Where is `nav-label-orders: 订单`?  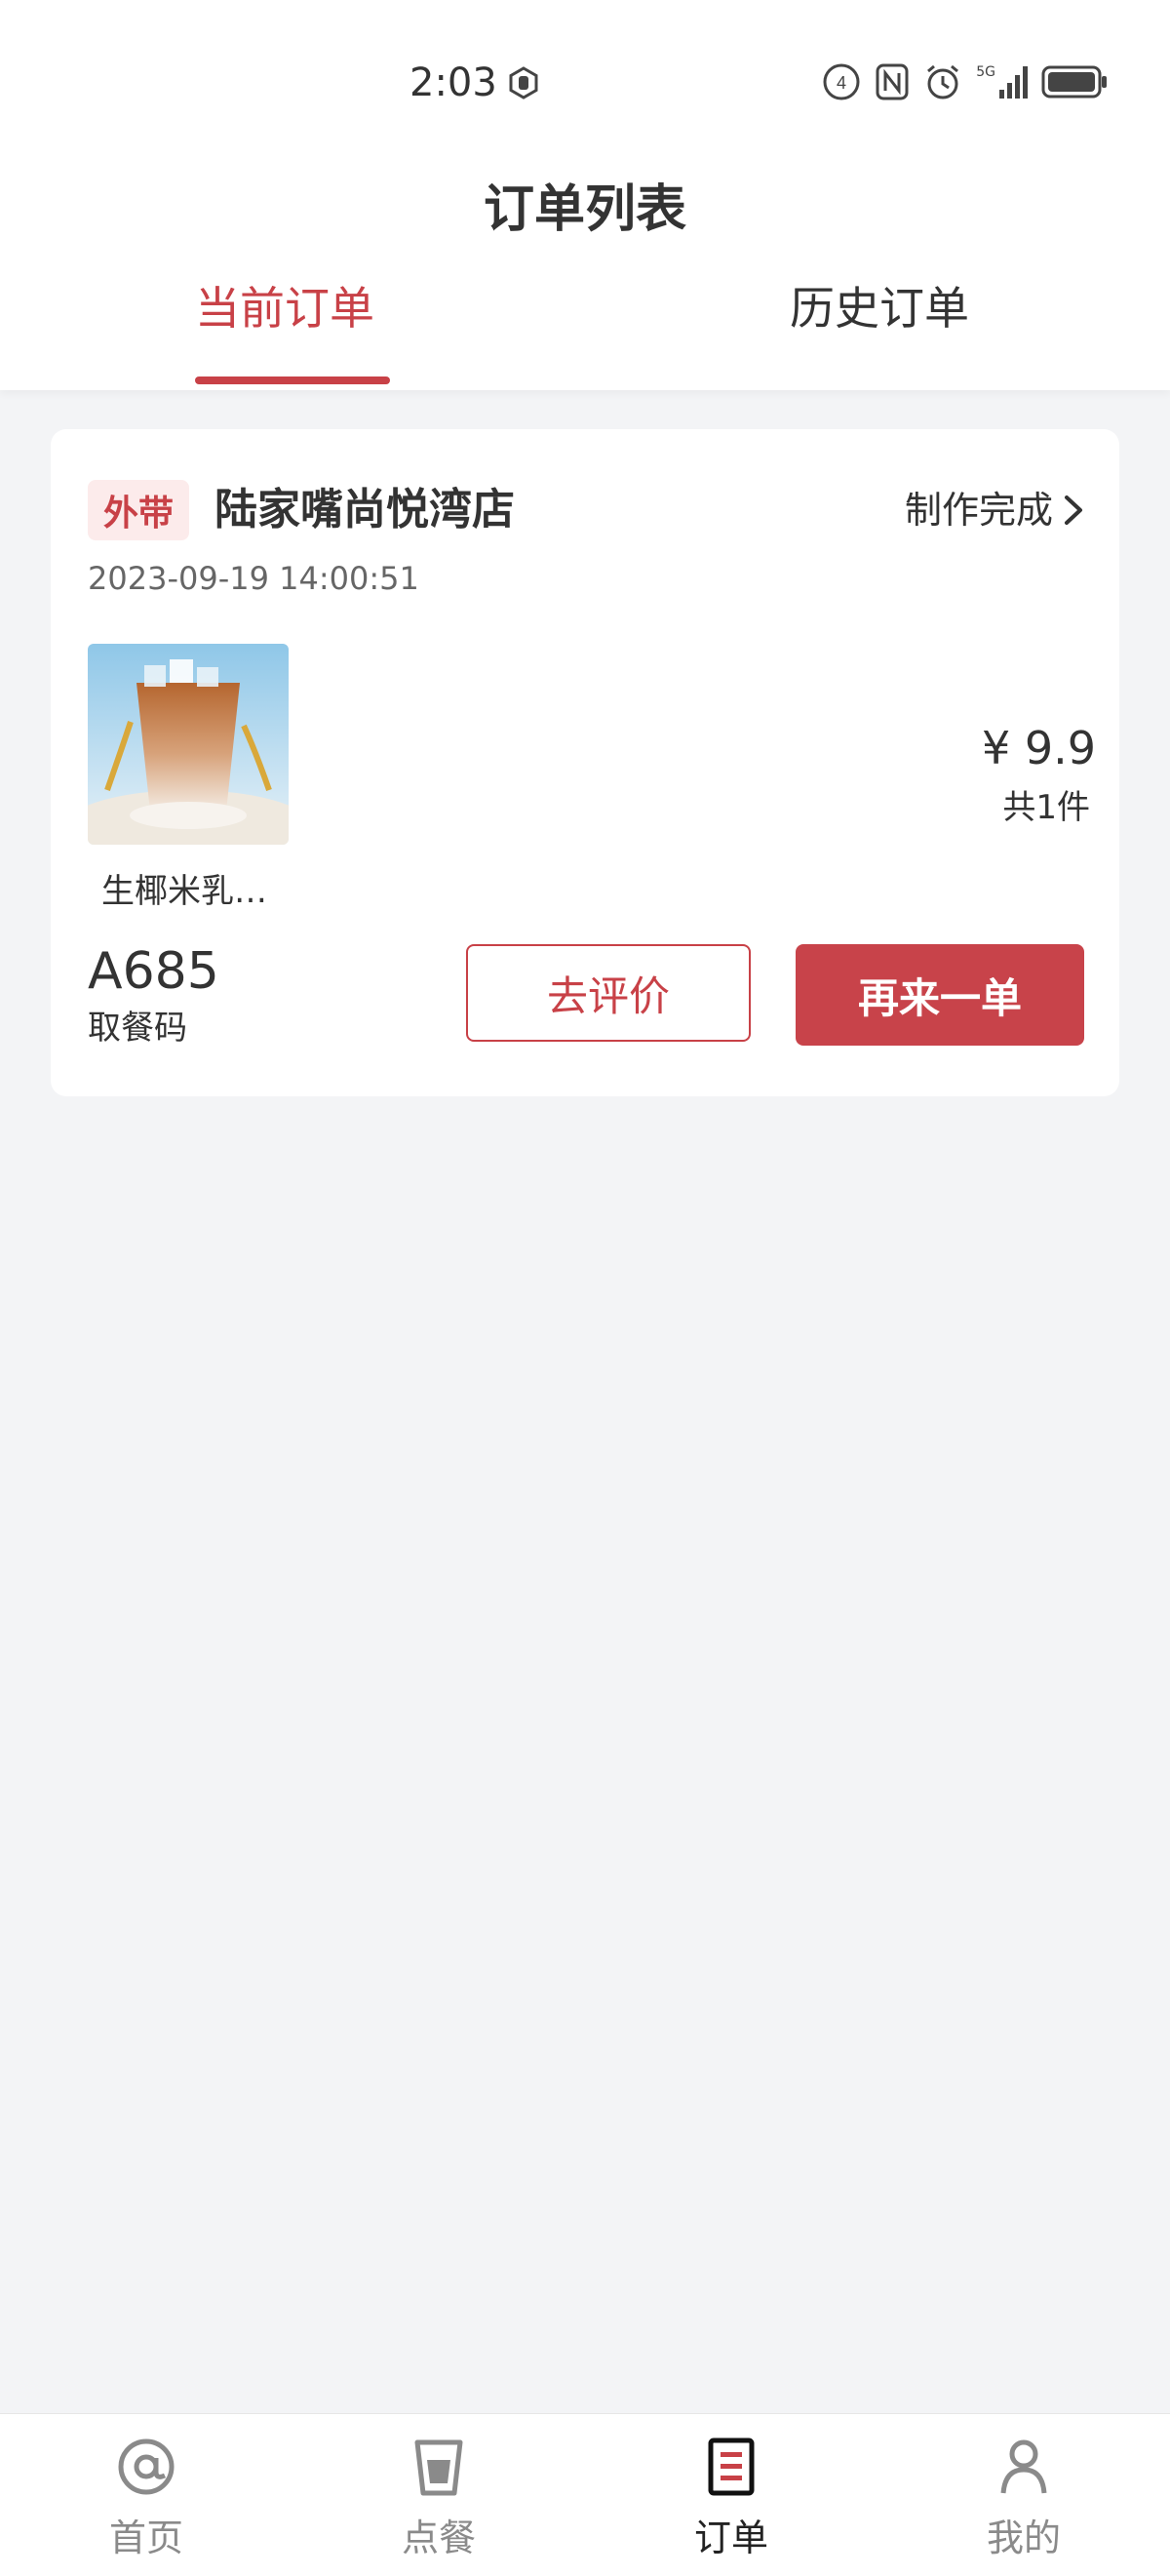 nav-label-orders: 订单 is located at coordinates (730, 2538).